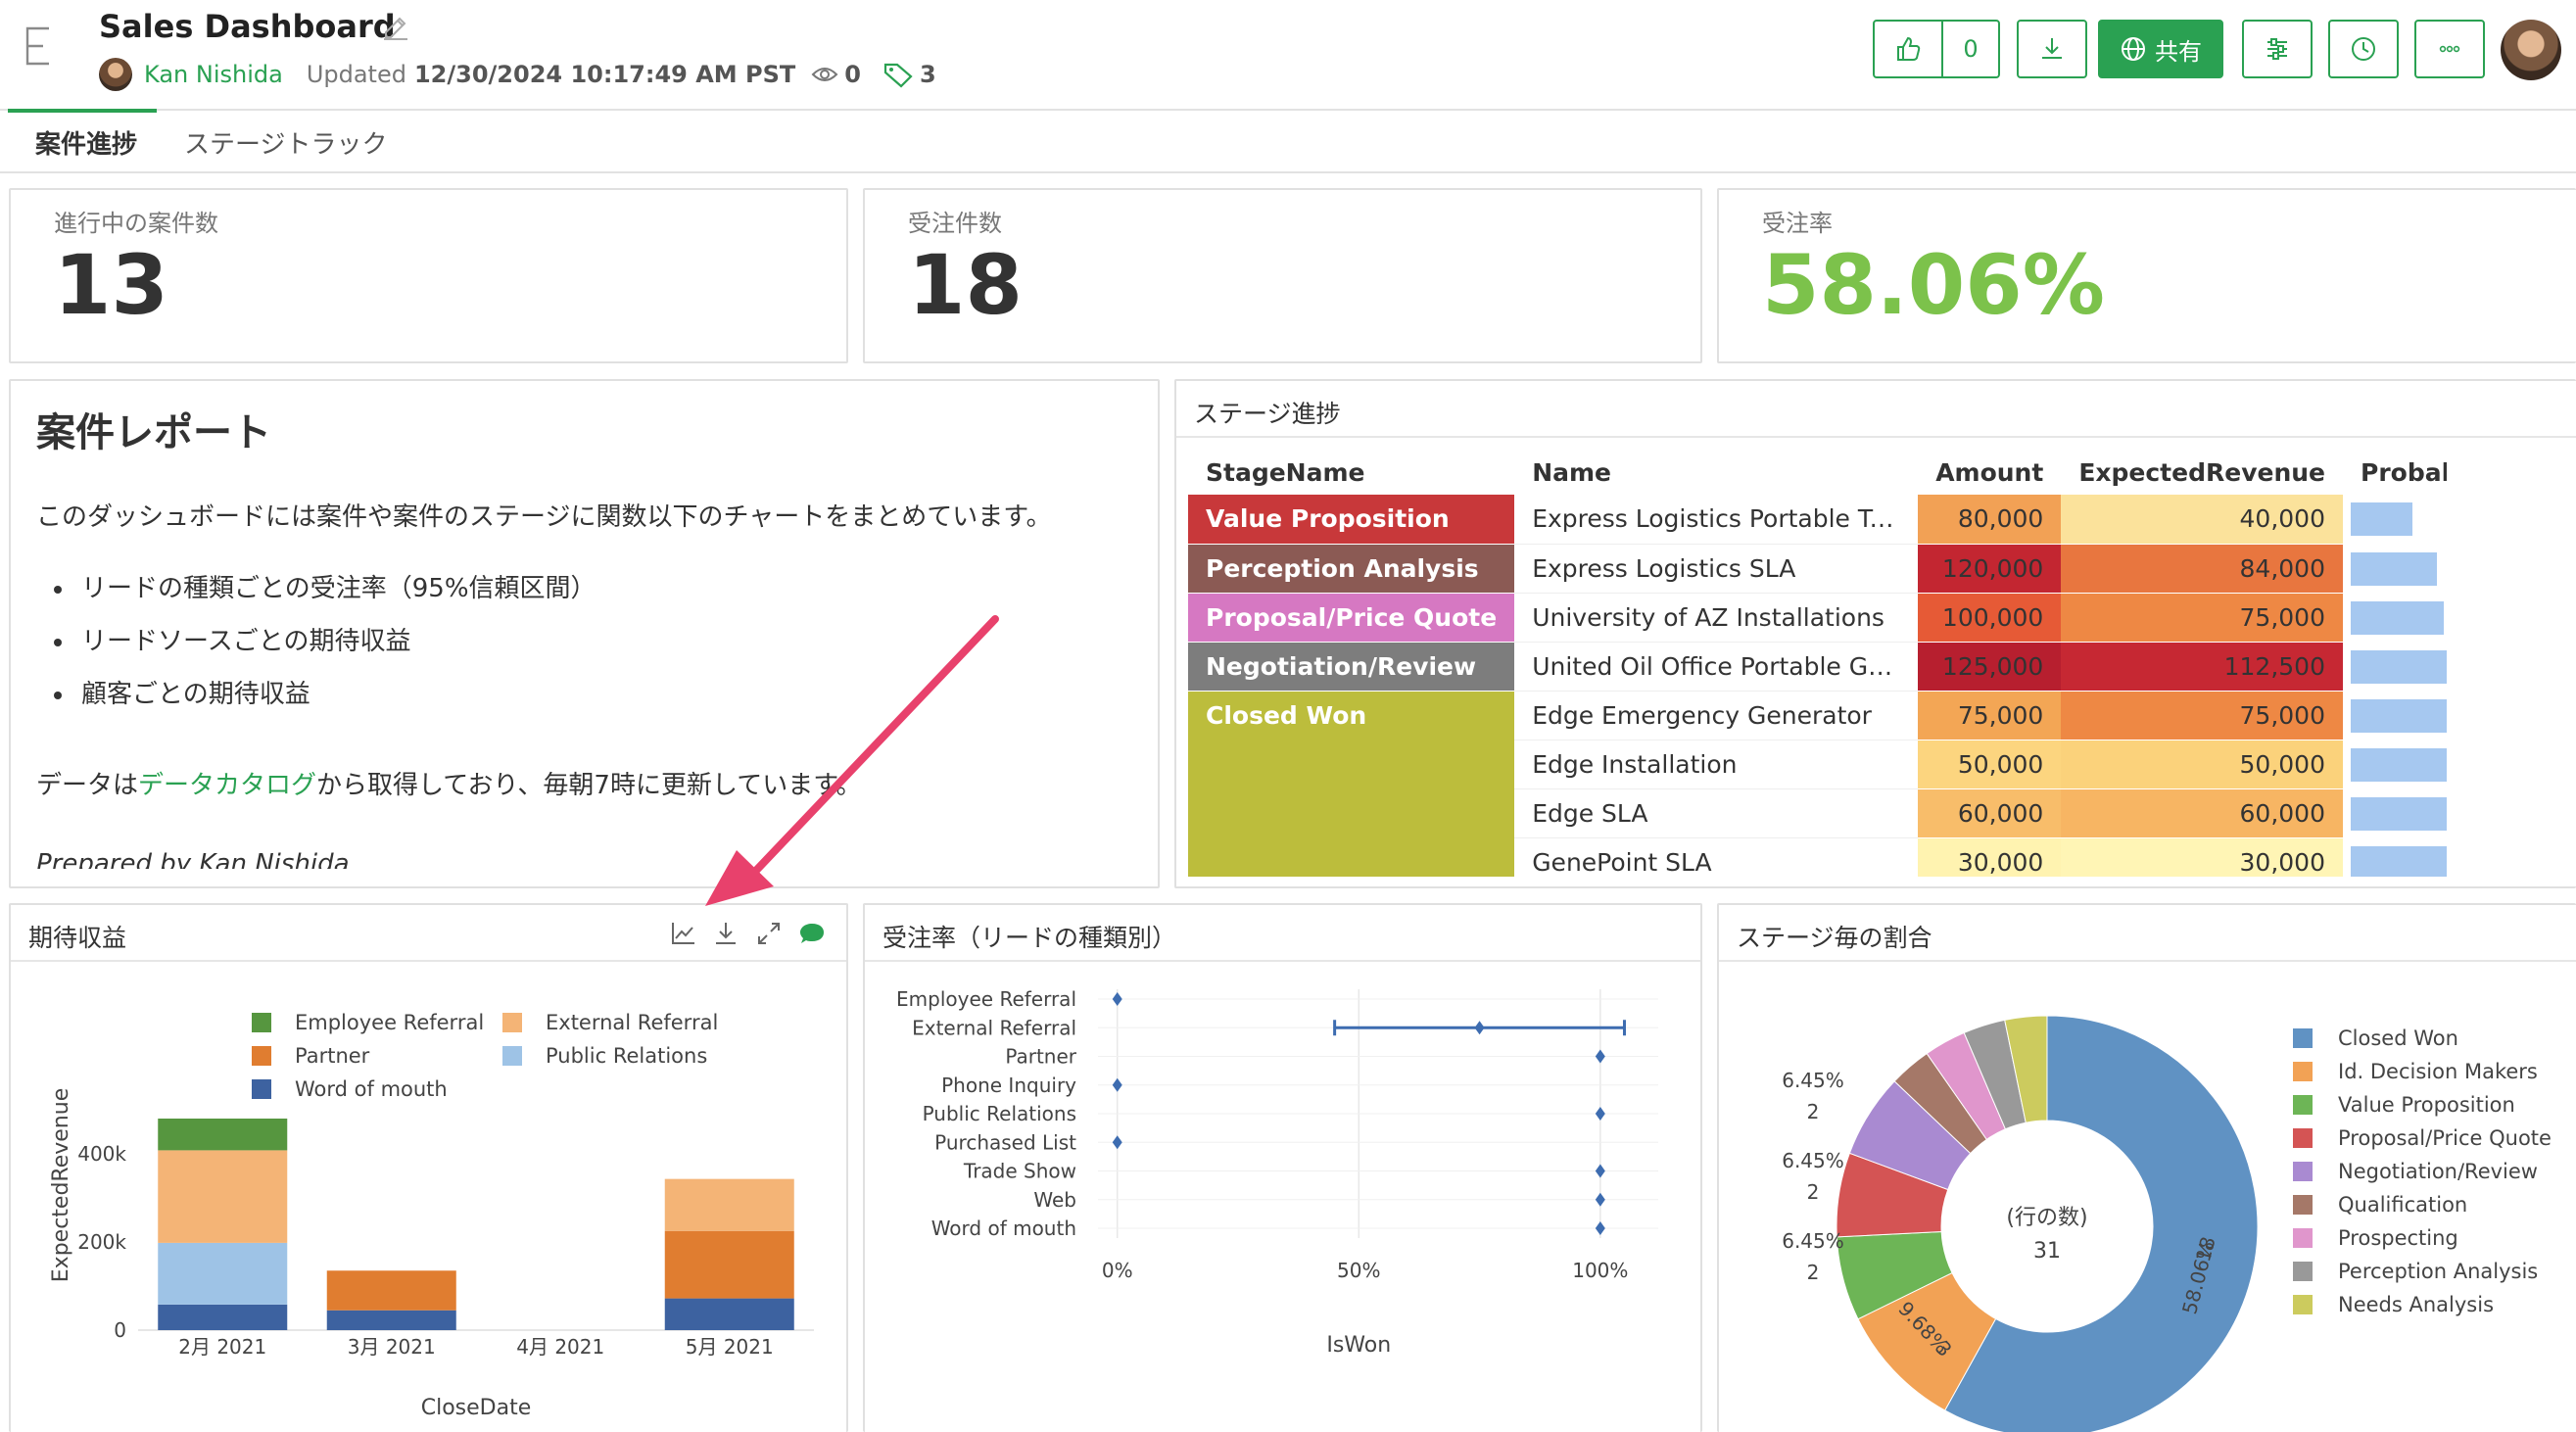  I want to click on tab-stage-track: ステージトラック, so click(286, 142).